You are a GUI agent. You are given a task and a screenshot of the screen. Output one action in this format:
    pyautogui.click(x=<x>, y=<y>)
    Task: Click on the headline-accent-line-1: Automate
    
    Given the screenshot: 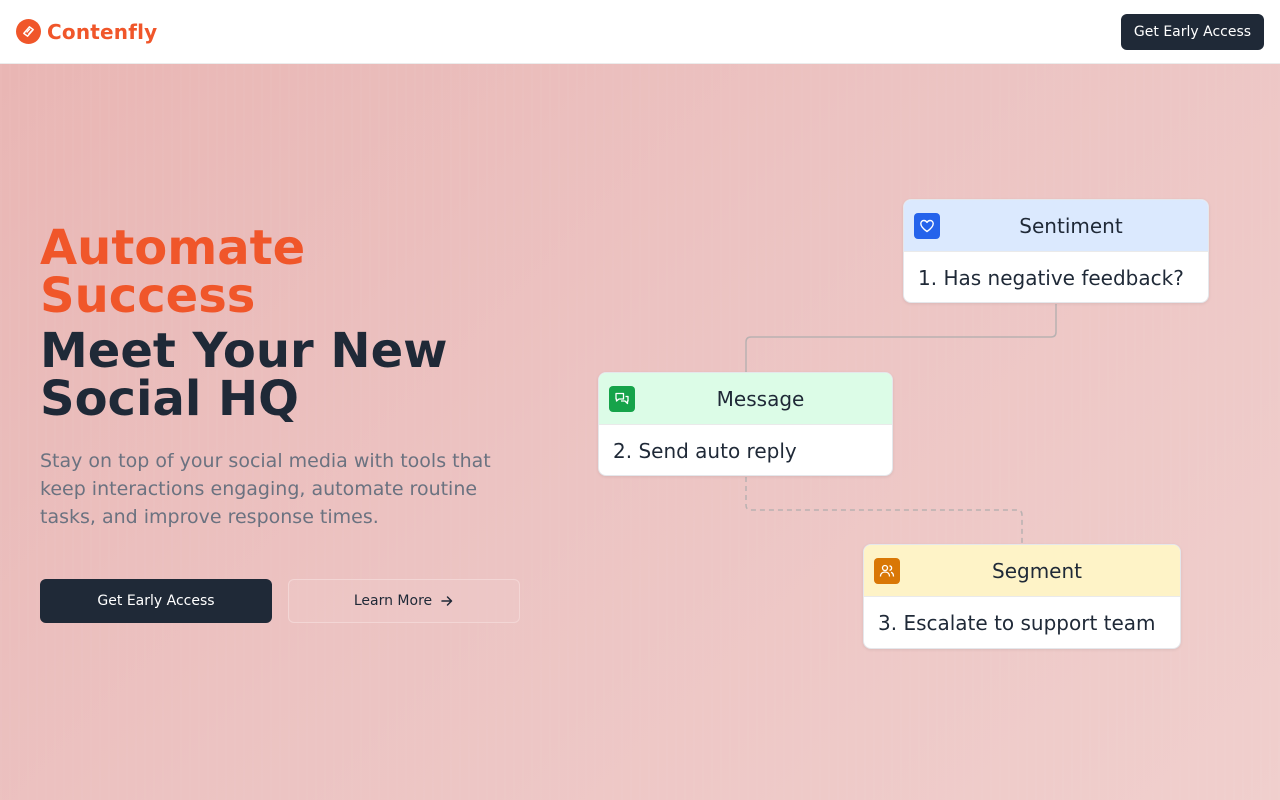 What is the action you would take?
    pyautogui.click(x=173, y=248)
    